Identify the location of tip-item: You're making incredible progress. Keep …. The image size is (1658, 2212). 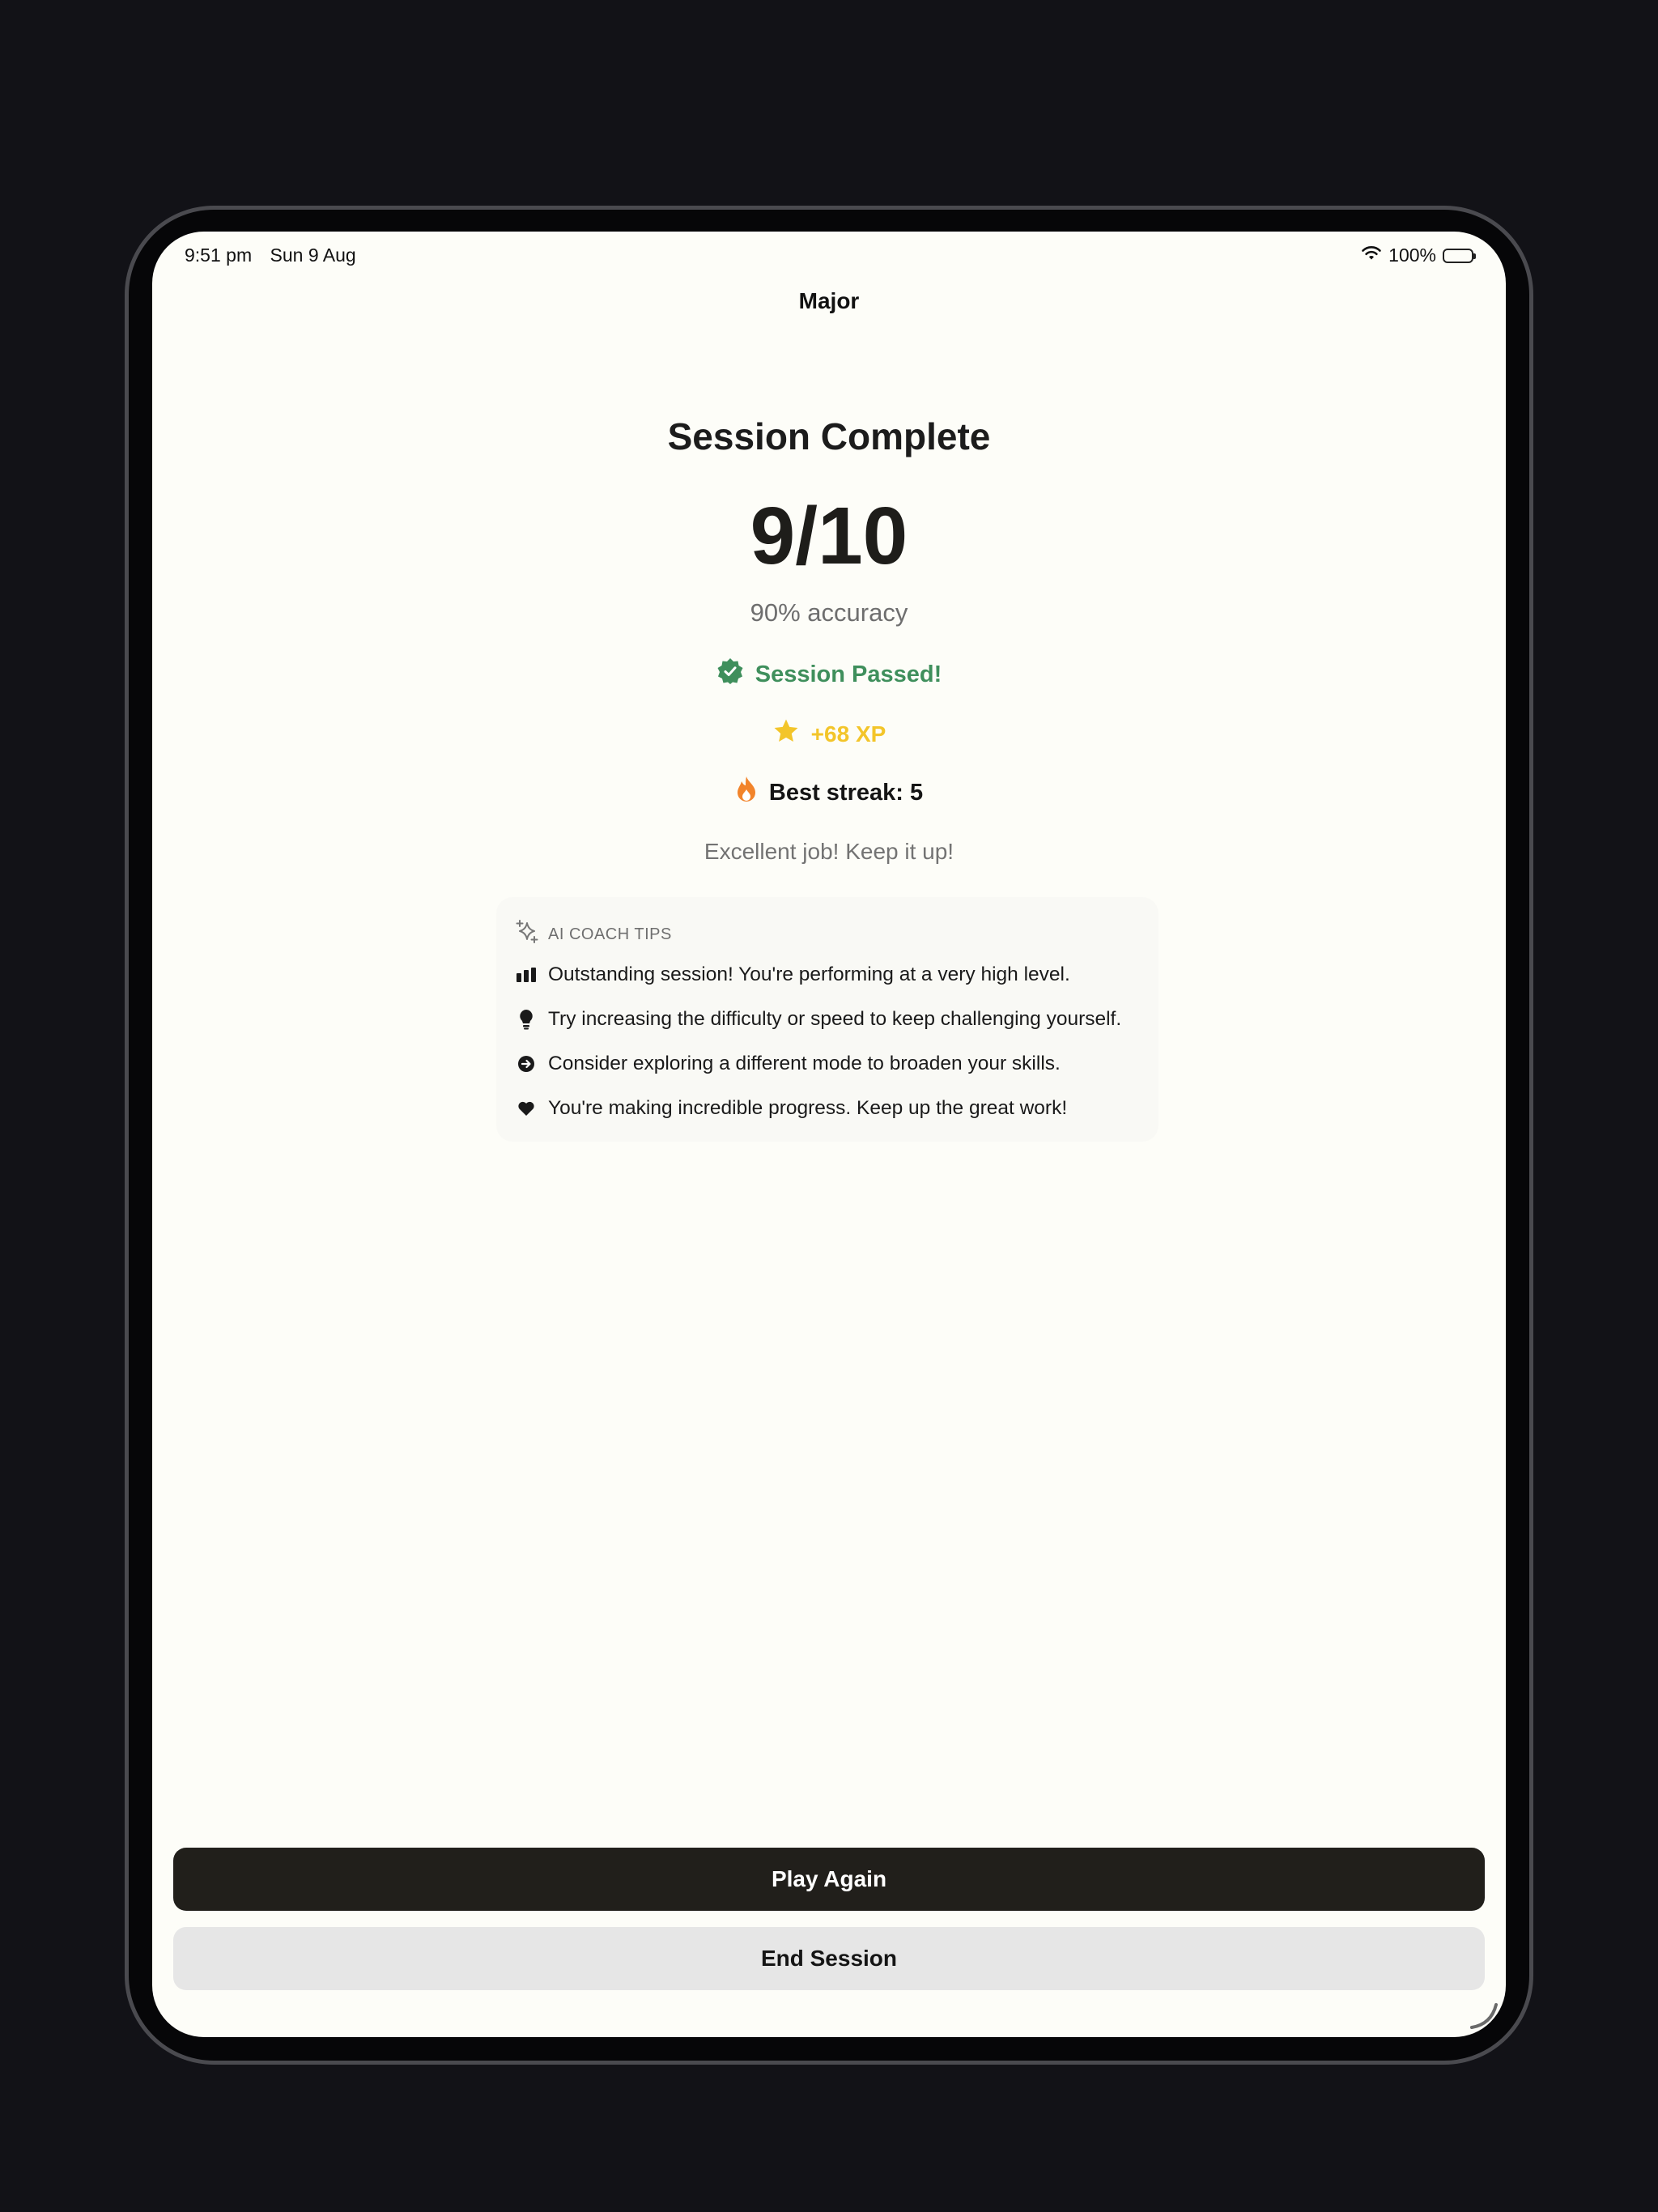
(791, 1109).